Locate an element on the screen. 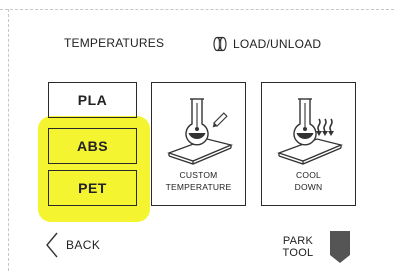 This screenshot has width=394, height=271. cool-down-button: COOL DOWN is located at coordinates (308, 144).